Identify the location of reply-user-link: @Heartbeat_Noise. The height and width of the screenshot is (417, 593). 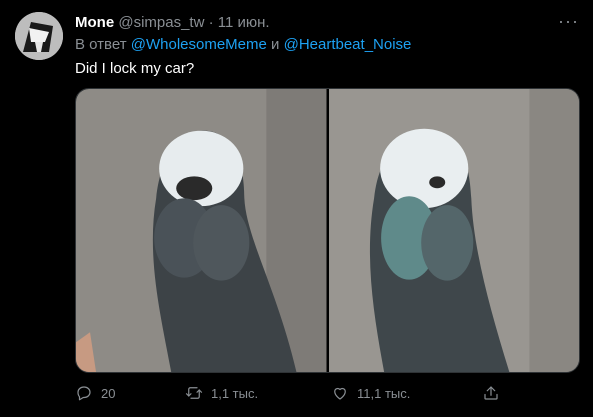
(348, 44).